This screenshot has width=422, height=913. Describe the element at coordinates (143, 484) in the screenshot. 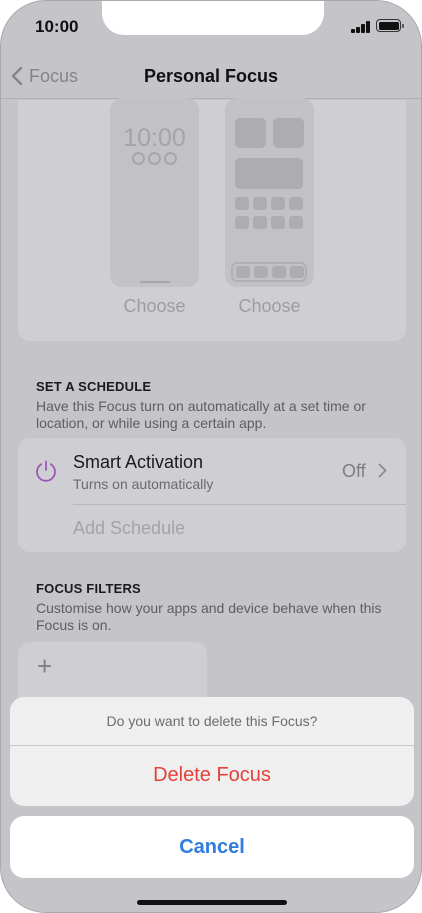

I see `smart-activation-subtitle: Turns on automatically` at that location.